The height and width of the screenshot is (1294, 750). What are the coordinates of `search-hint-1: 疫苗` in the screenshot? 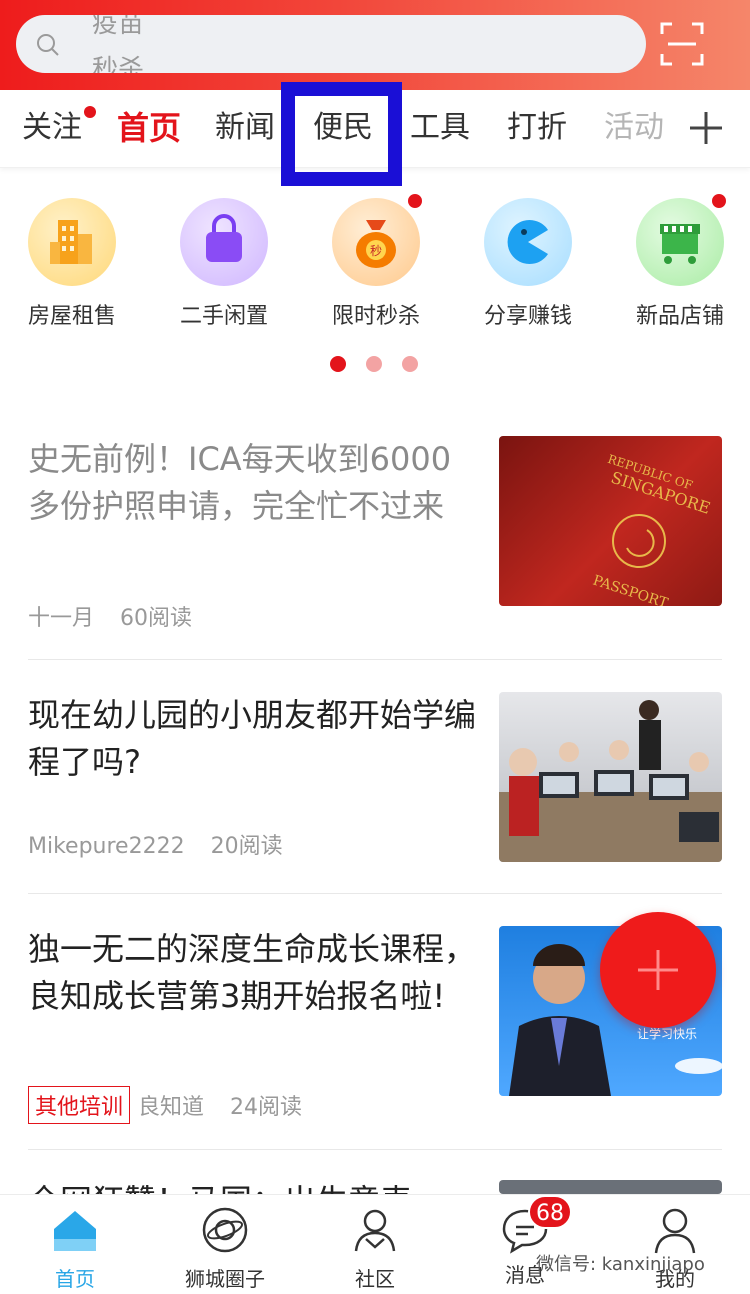 It's located at (118, 27).